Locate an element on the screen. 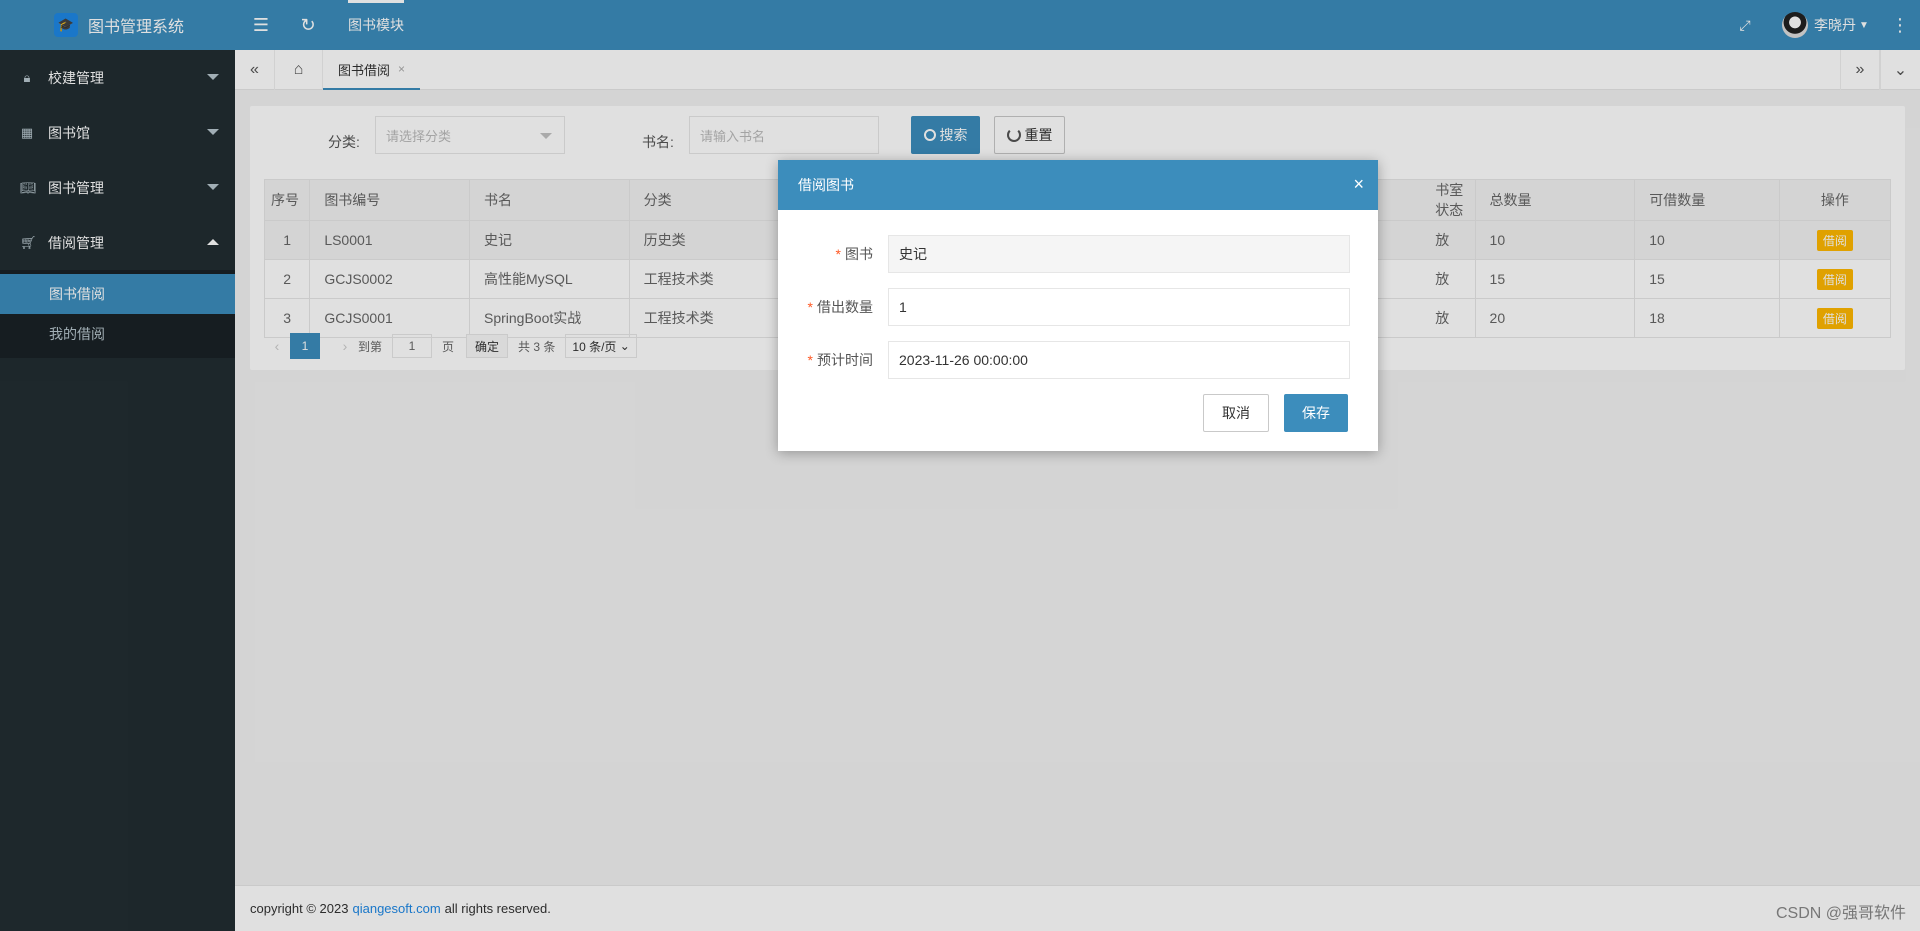 The height and width of the screenshot is (931, 1920). quantity-field-label: * 借出数量 is located at coordinates (825, 307).